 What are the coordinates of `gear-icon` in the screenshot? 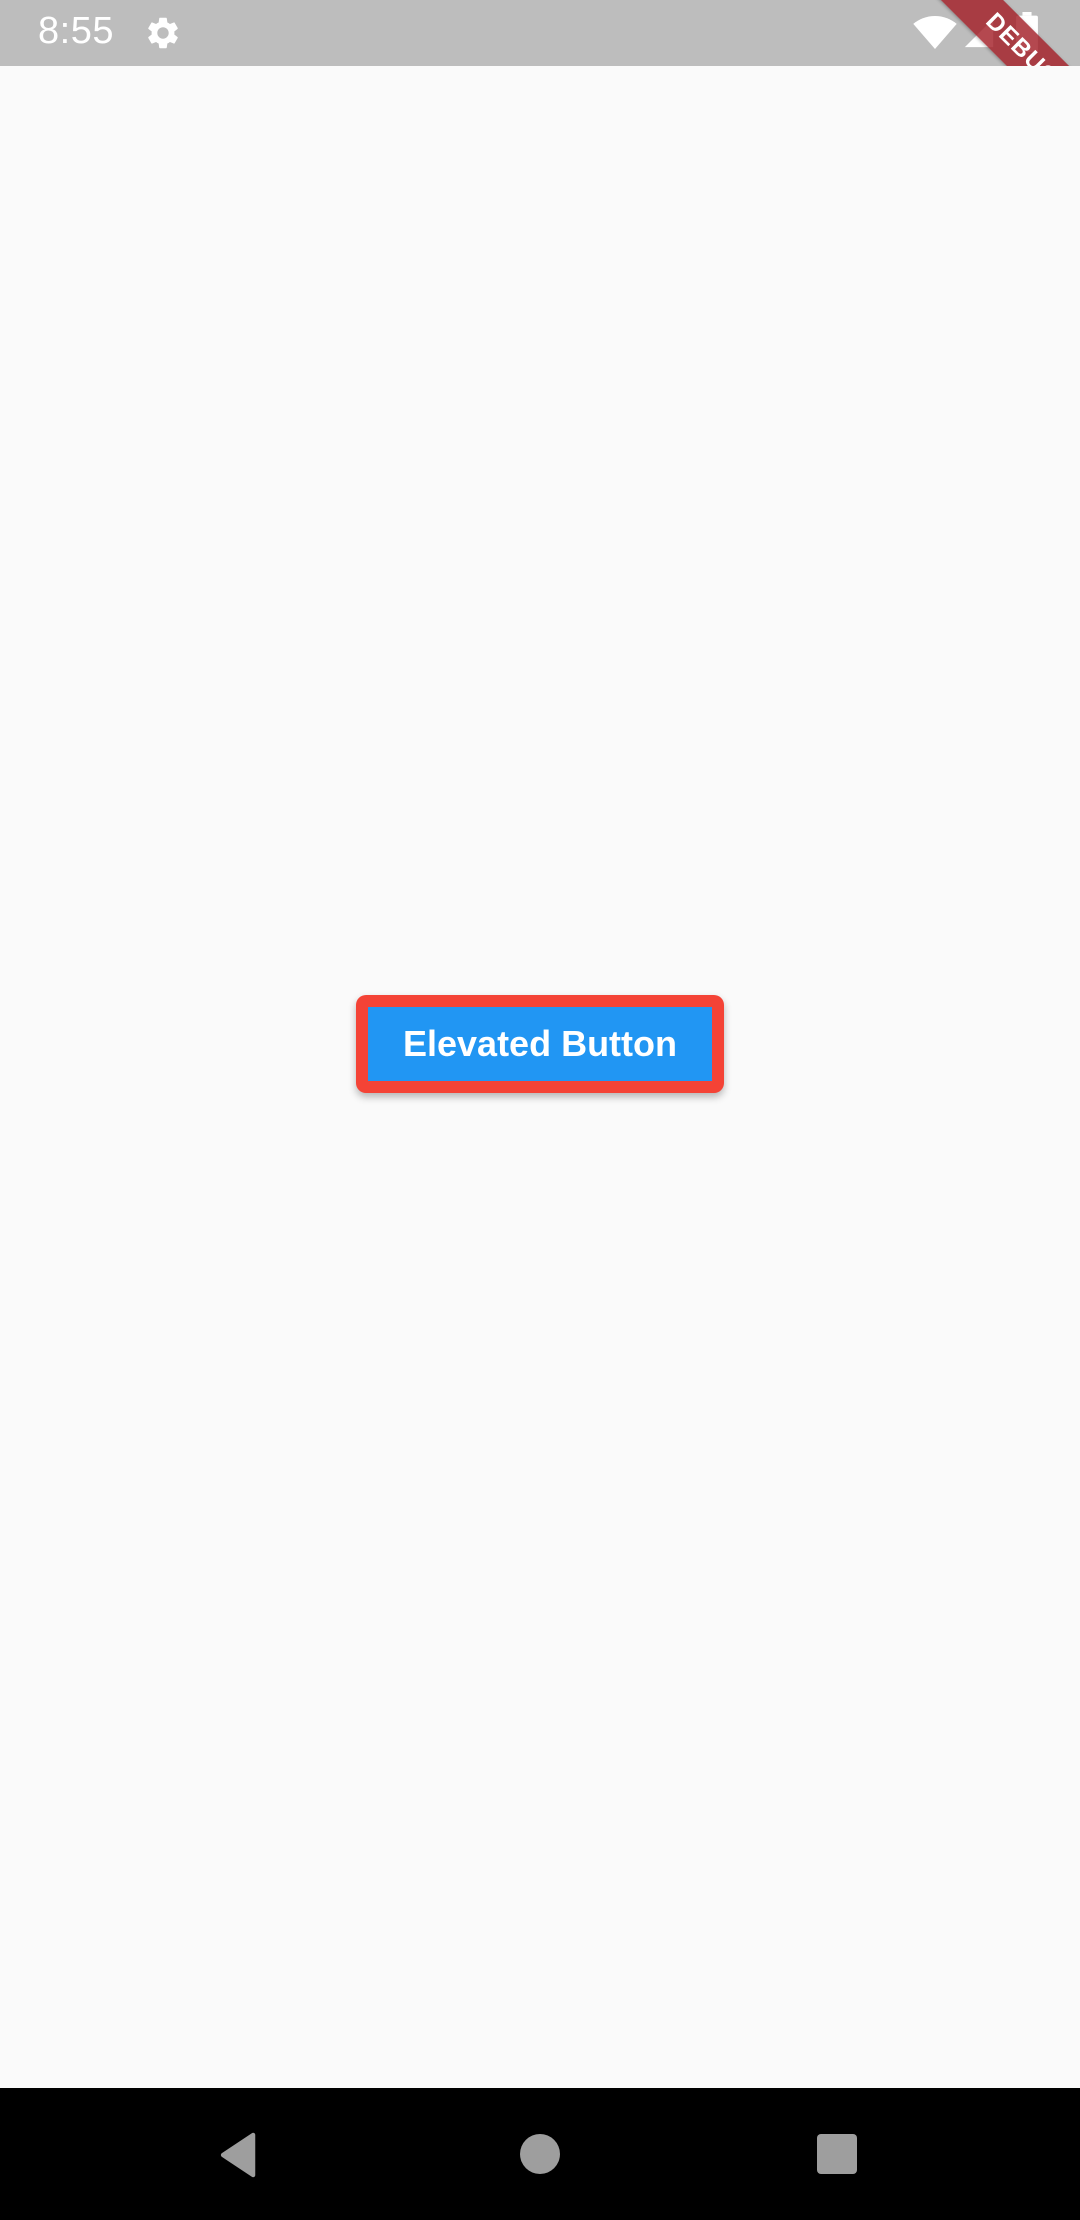 It's located at (163, 33).